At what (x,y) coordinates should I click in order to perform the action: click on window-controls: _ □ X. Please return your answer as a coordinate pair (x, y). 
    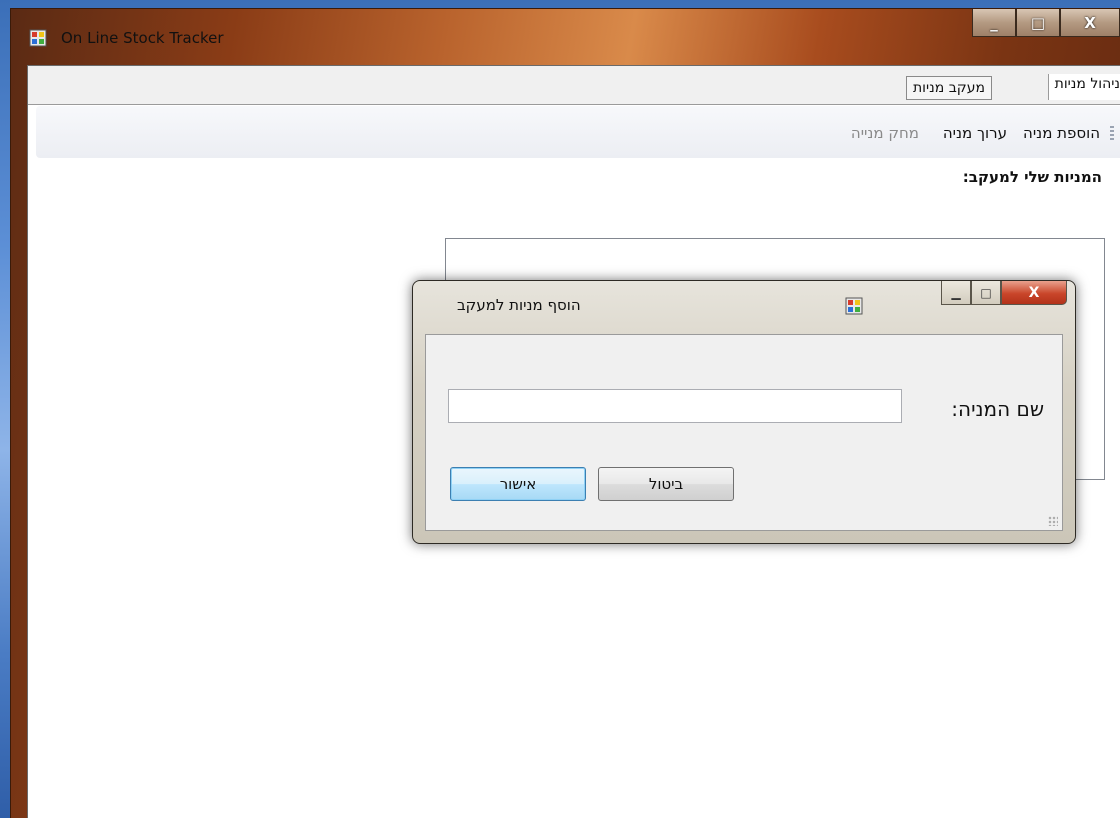
    Looking at the image, I should click on (1046, 25).